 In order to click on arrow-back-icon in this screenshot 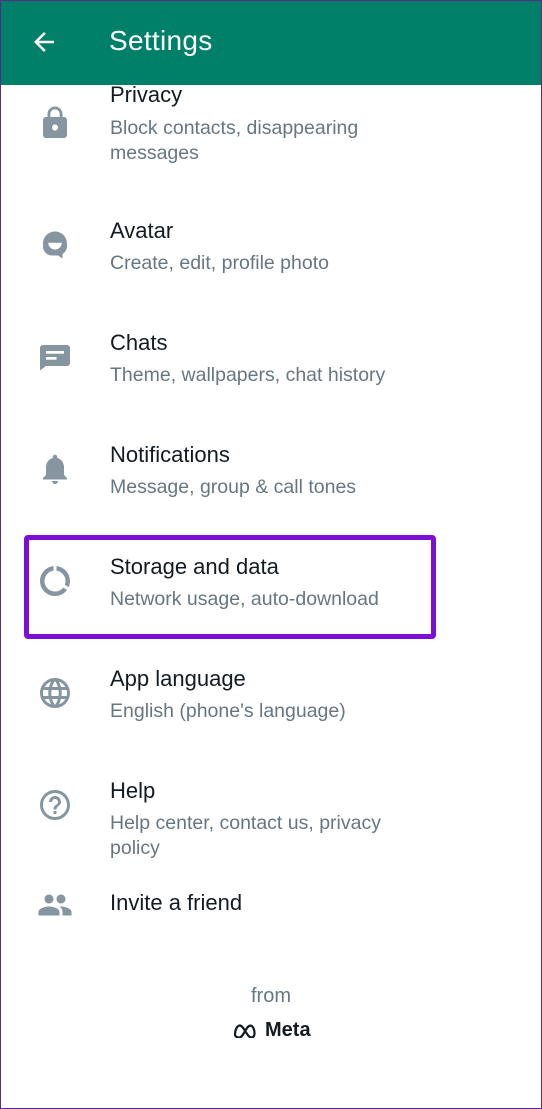, I will do `click(44, 42)`.